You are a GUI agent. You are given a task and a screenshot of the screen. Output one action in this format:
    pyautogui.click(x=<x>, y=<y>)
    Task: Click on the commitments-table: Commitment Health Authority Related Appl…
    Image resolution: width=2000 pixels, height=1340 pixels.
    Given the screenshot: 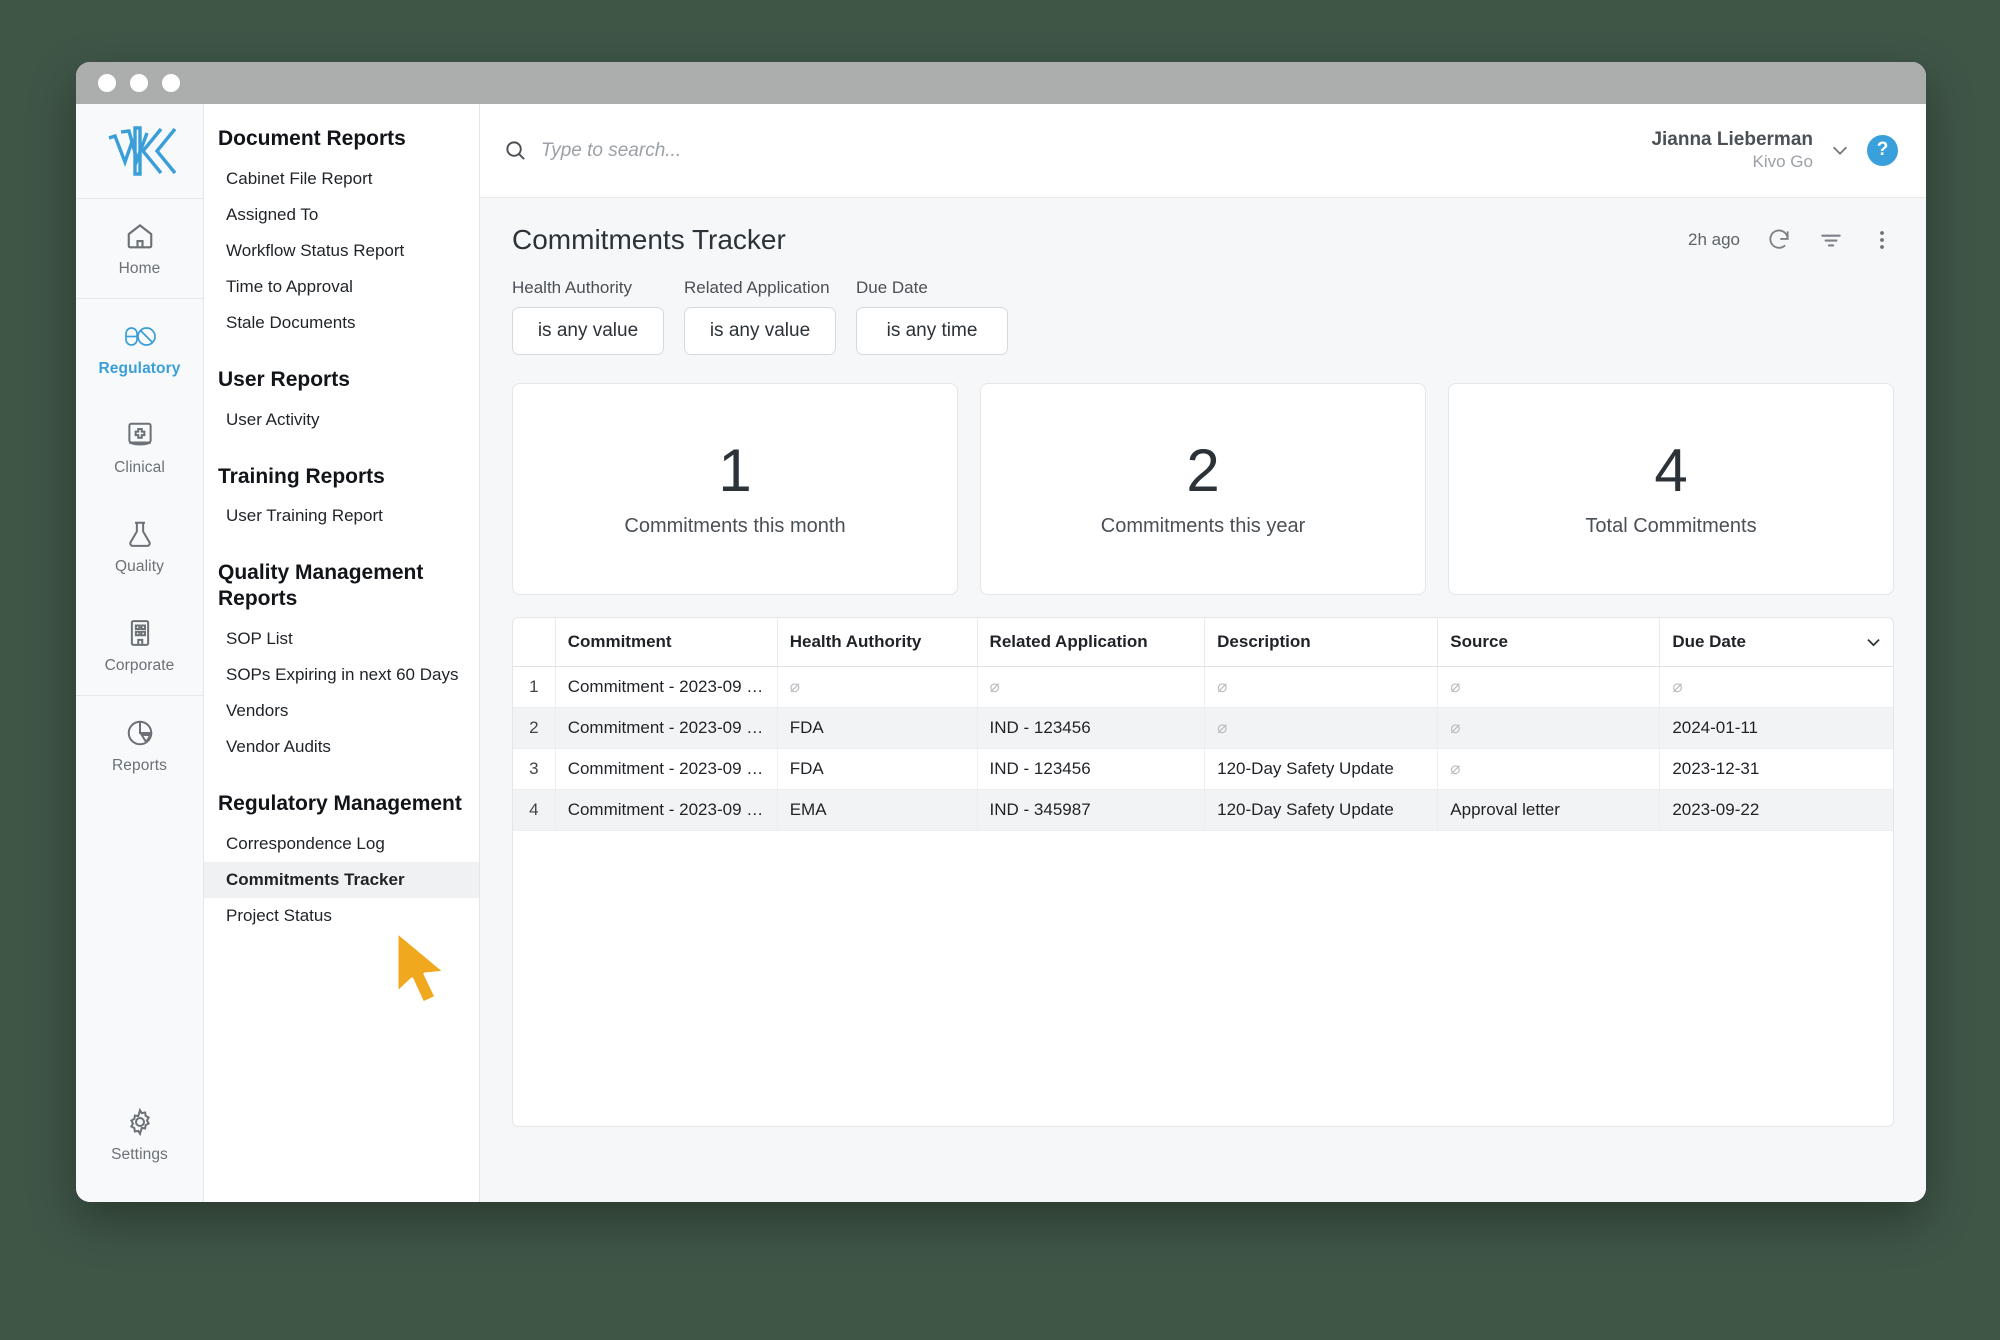 What is the action you would take?
    pyautogui.click(x=1203, y=724)
    